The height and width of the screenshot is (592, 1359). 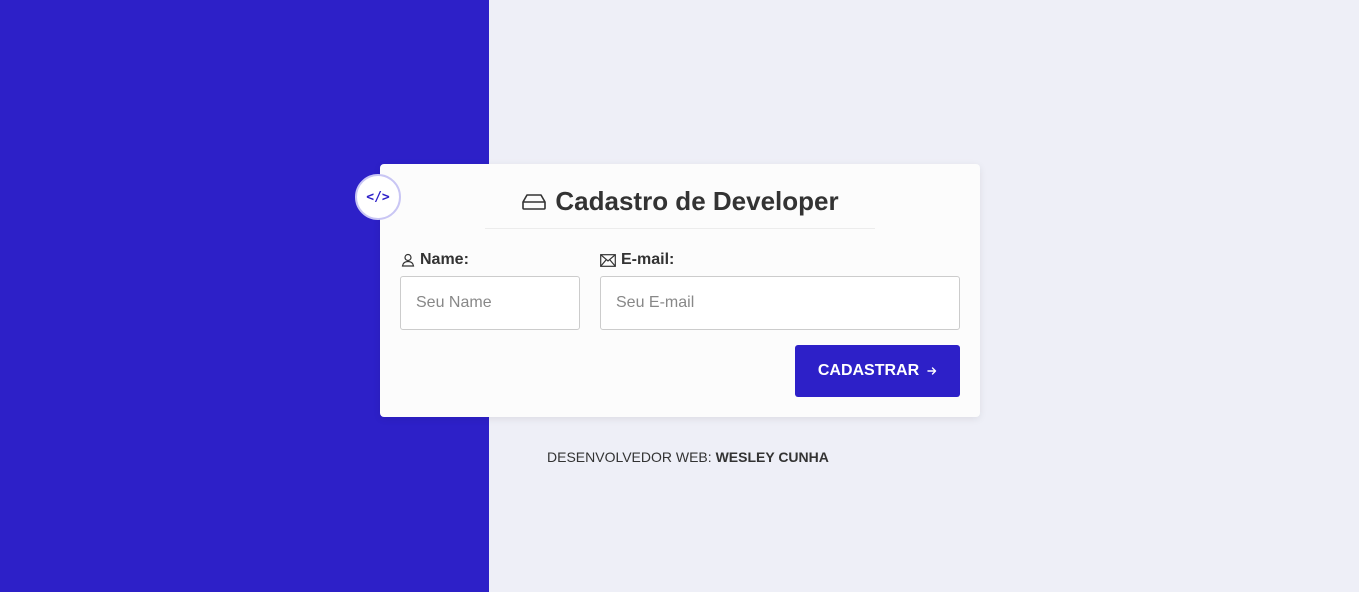 I want to click on email-label: E-mail:, so click(x=637, y=260).